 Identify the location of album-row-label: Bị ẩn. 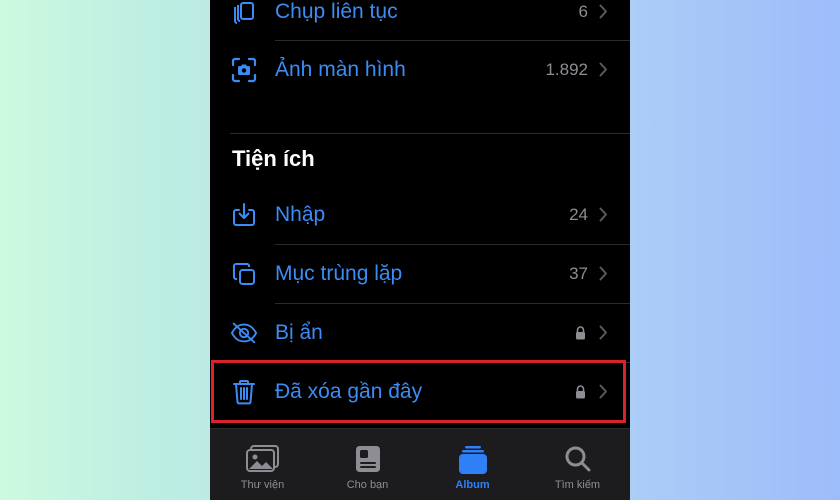
(299, 332).